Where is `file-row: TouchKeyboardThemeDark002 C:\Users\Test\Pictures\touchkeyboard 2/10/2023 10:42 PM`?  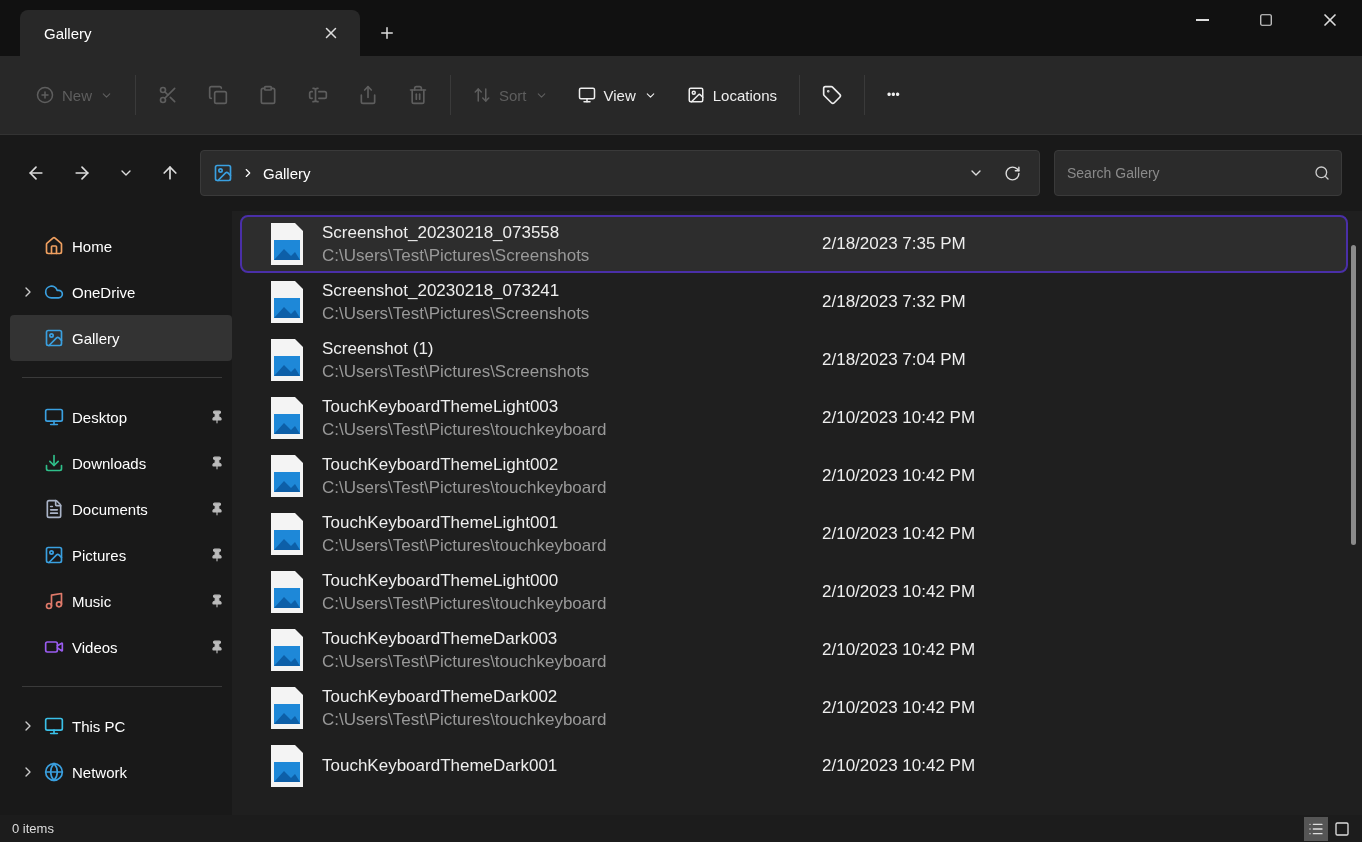
file-row: TouchKeyboardThemeDark002 C:\Users\Test\Pictures\touchkeyboard 2/10/2023 10:42 PM is located at coordinates (794, 708).